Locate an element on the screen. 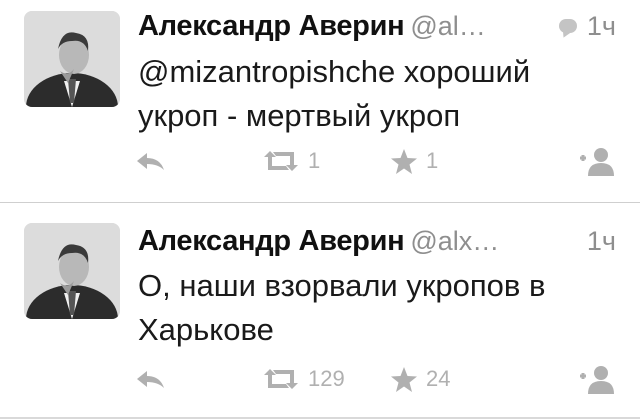 This screenshot has height=419, width=640. tweet-text: О, наши взорвали укропов в Харькове is located at coordinates (342, 307).